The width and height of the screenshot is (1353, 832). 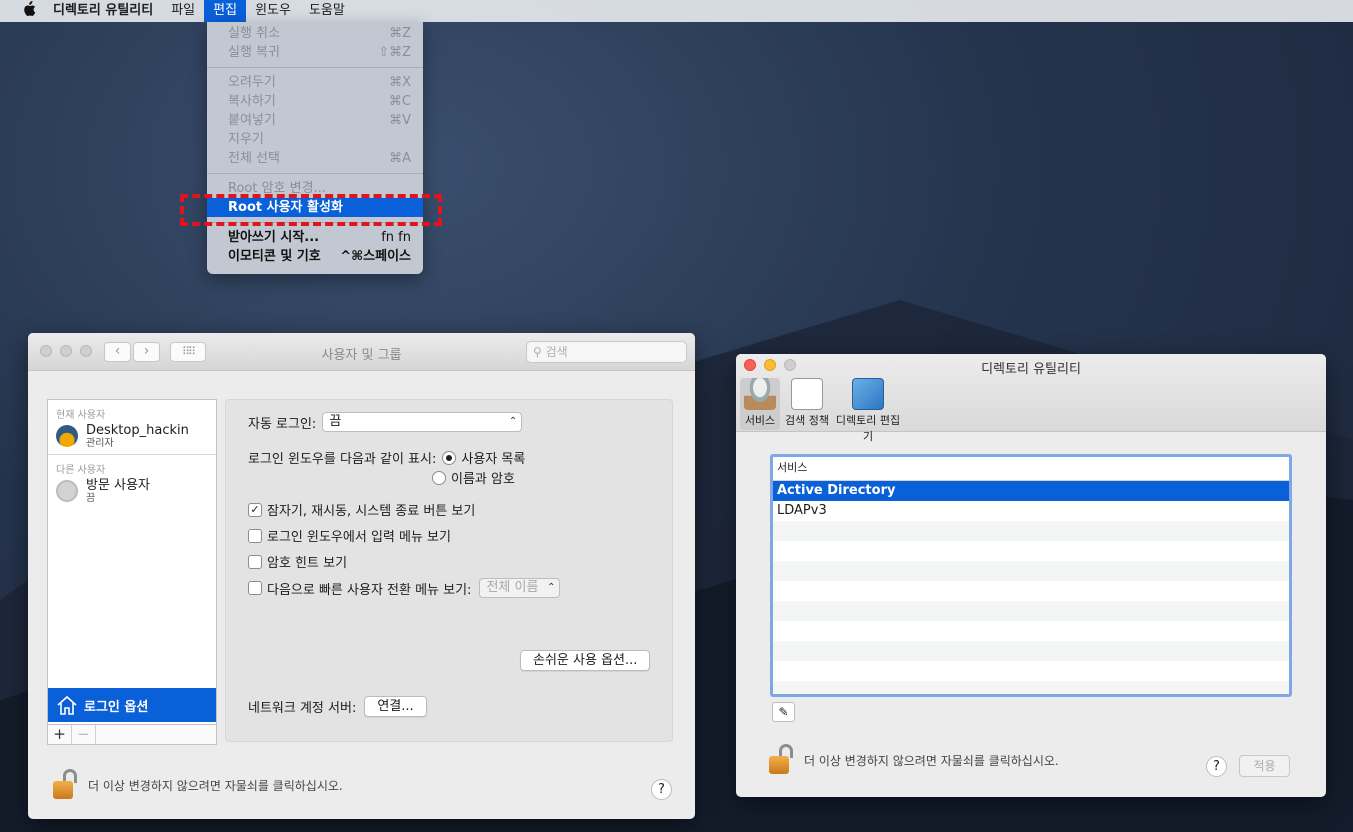 What do you see at coordinates (255, 561) in the screenshot?
I see `checkbox-password-hint` at bounding box center [255, 561].